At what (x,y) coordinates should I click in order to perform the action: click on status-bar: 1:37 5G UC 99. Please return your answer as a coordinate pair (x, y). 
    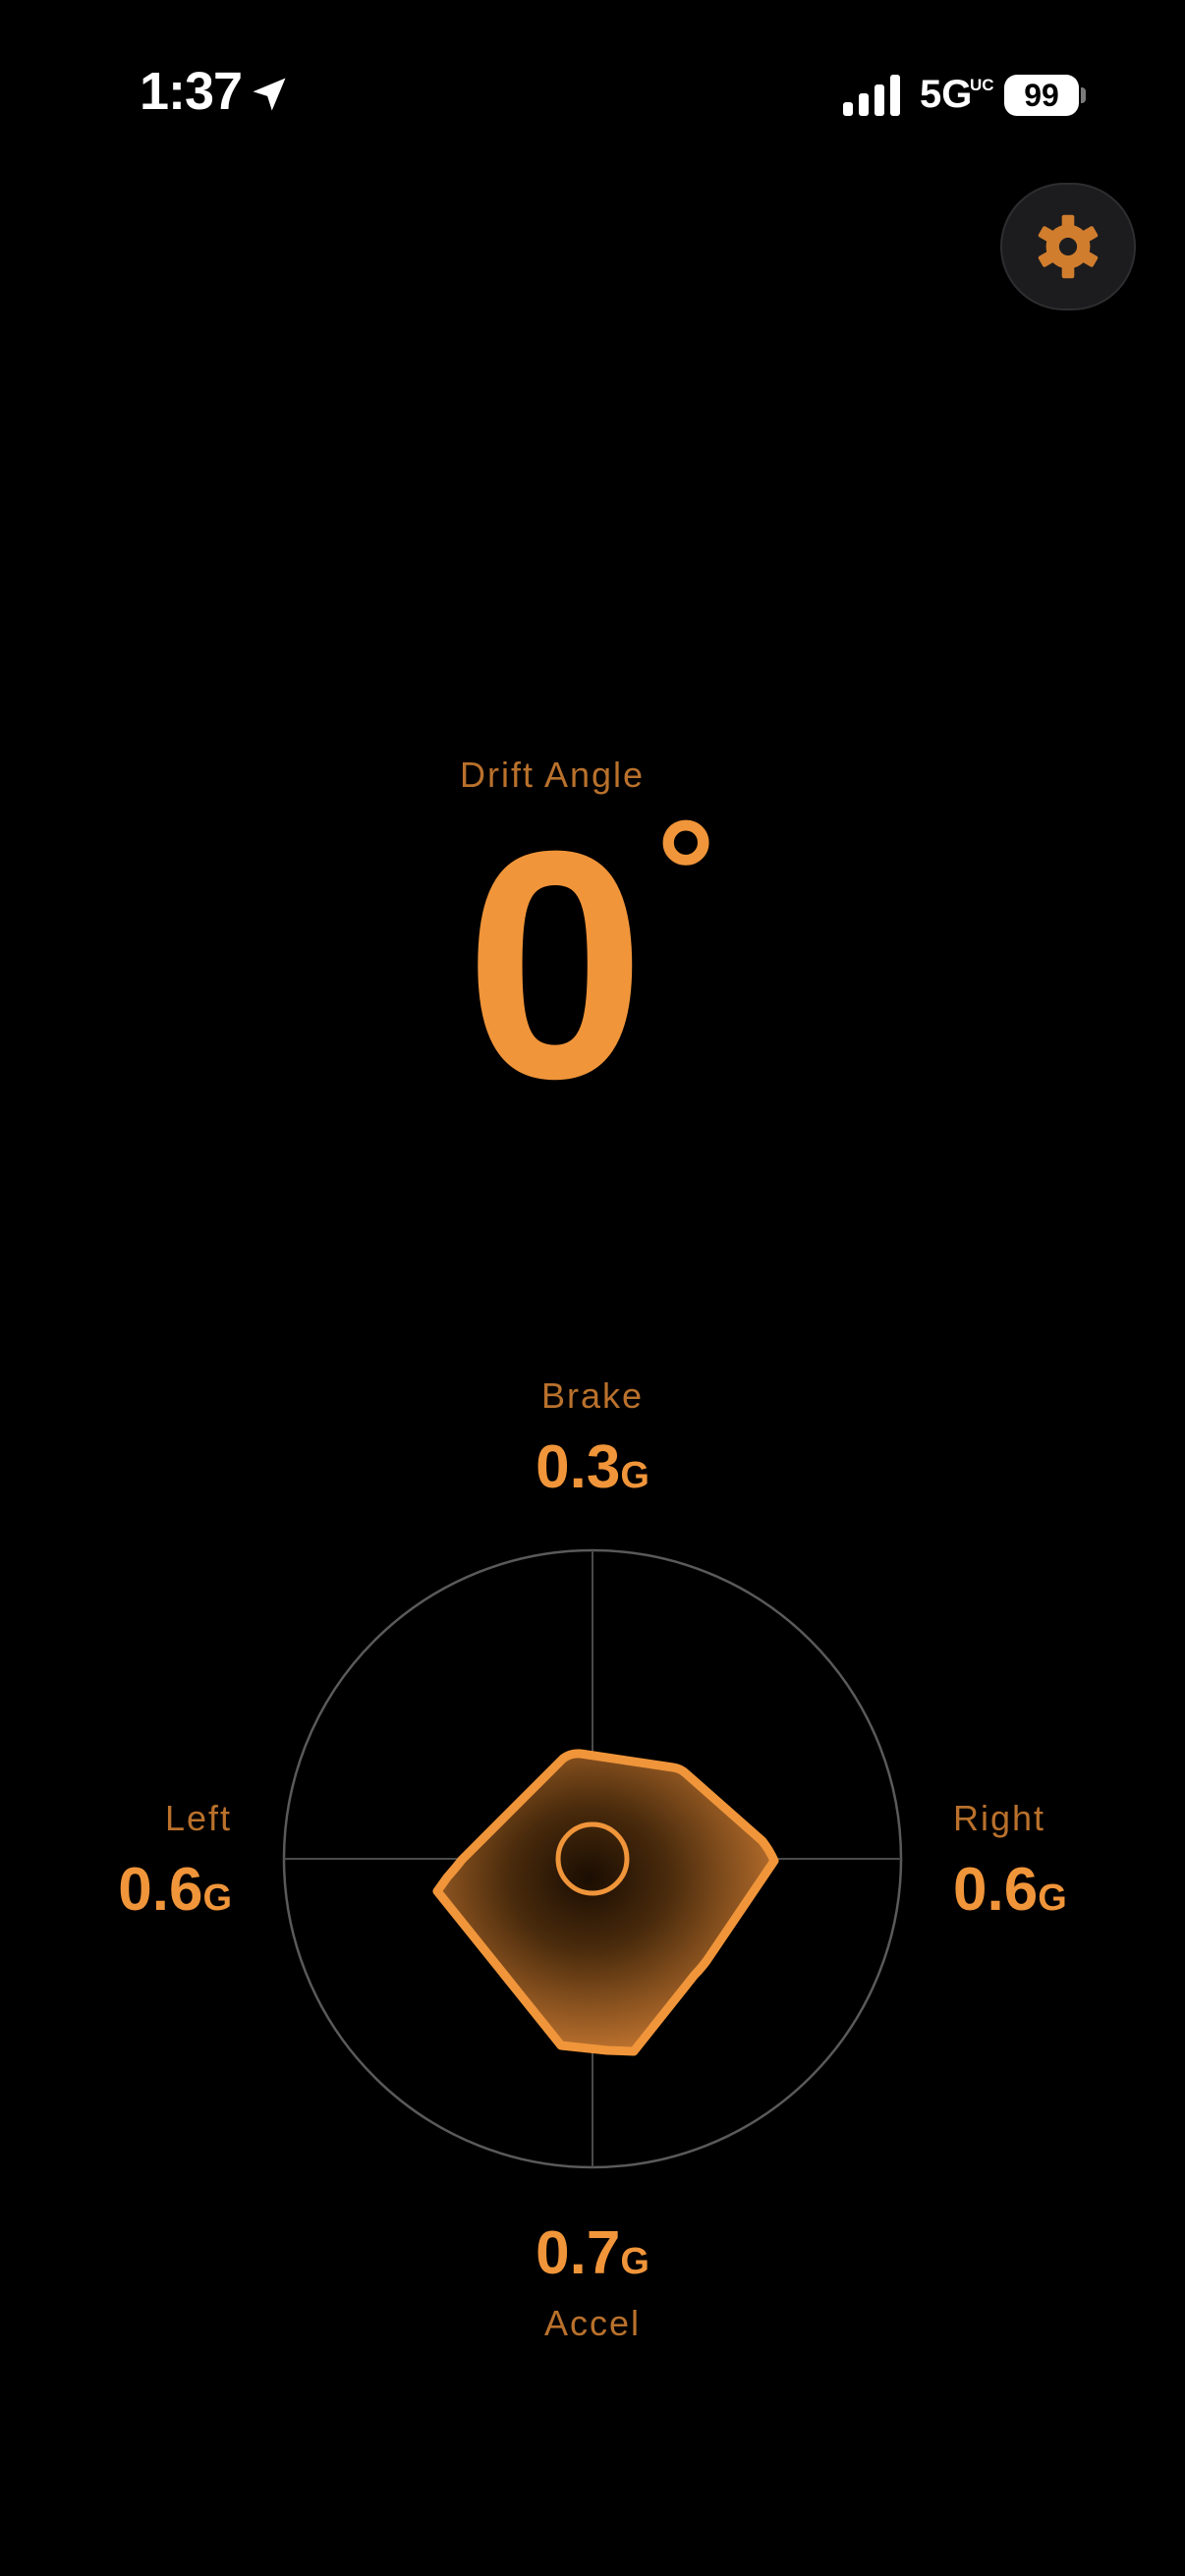
    Looking at the image, I should click on (592, 98).